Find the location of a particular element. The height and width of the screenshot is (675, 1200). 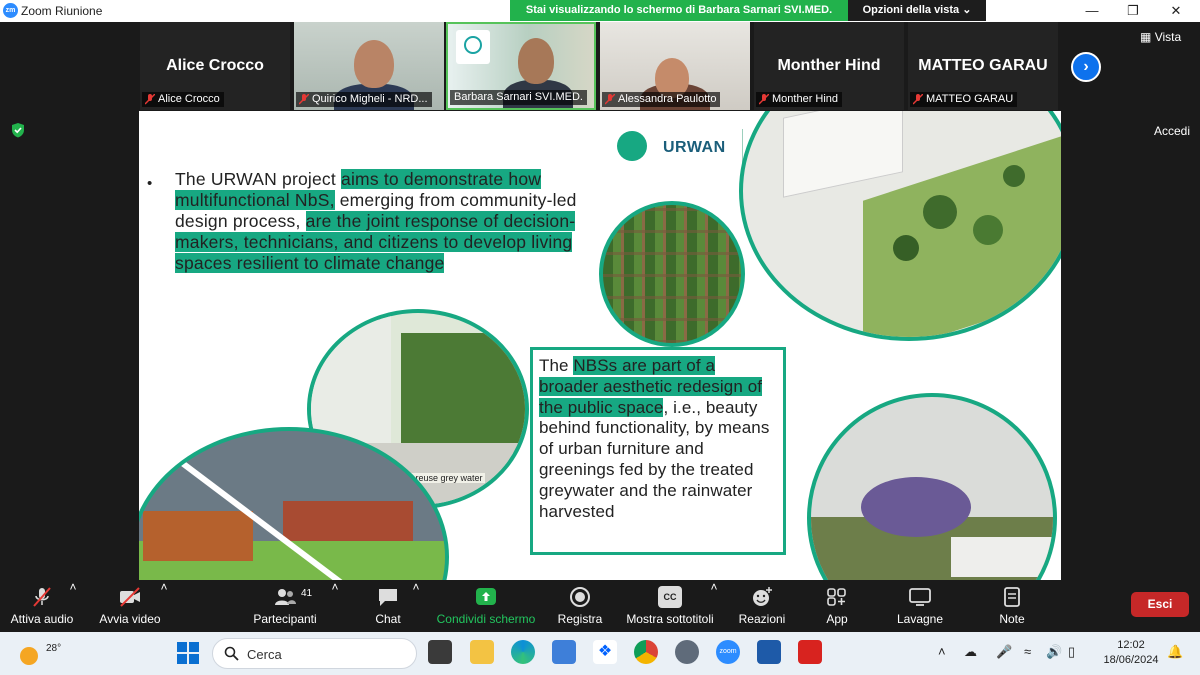

vertical-garden-render is located at coordinates (463, 393).